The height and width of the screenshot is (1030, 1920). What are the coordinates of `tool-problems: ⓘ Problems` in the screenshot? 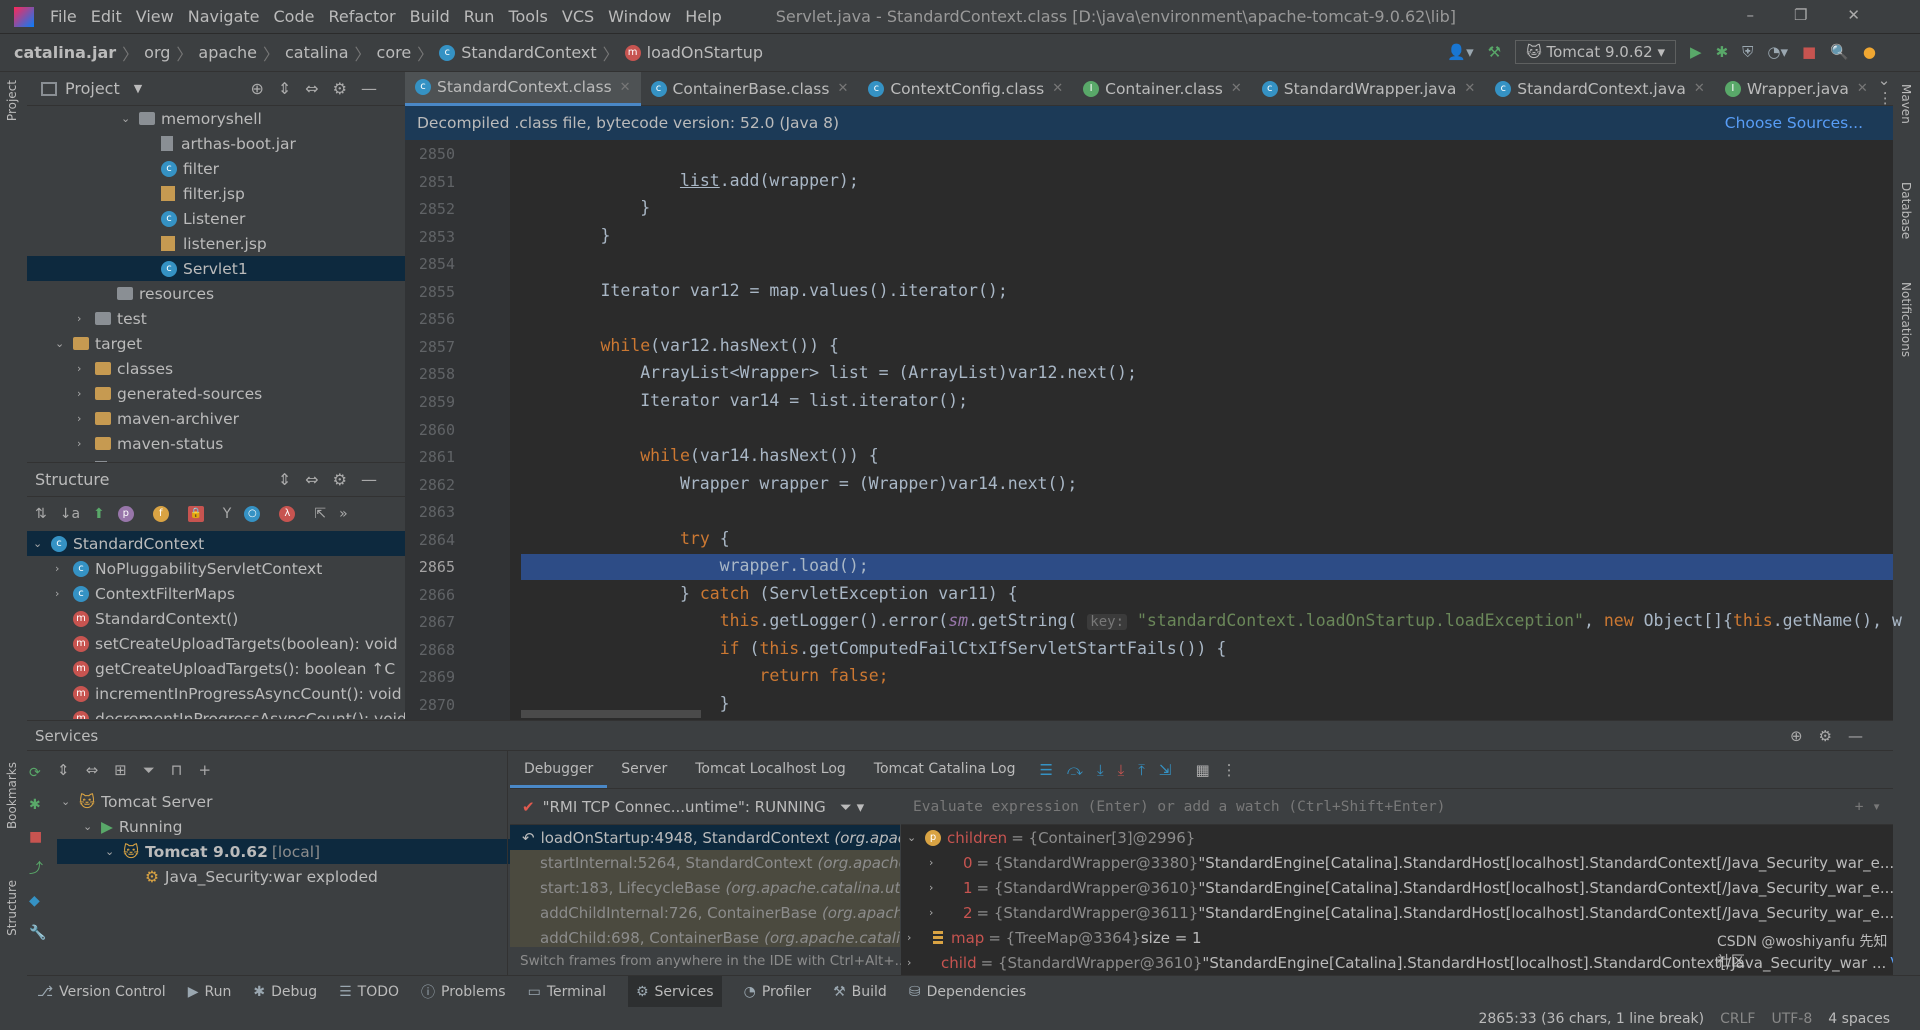 It's located at (463, 992).